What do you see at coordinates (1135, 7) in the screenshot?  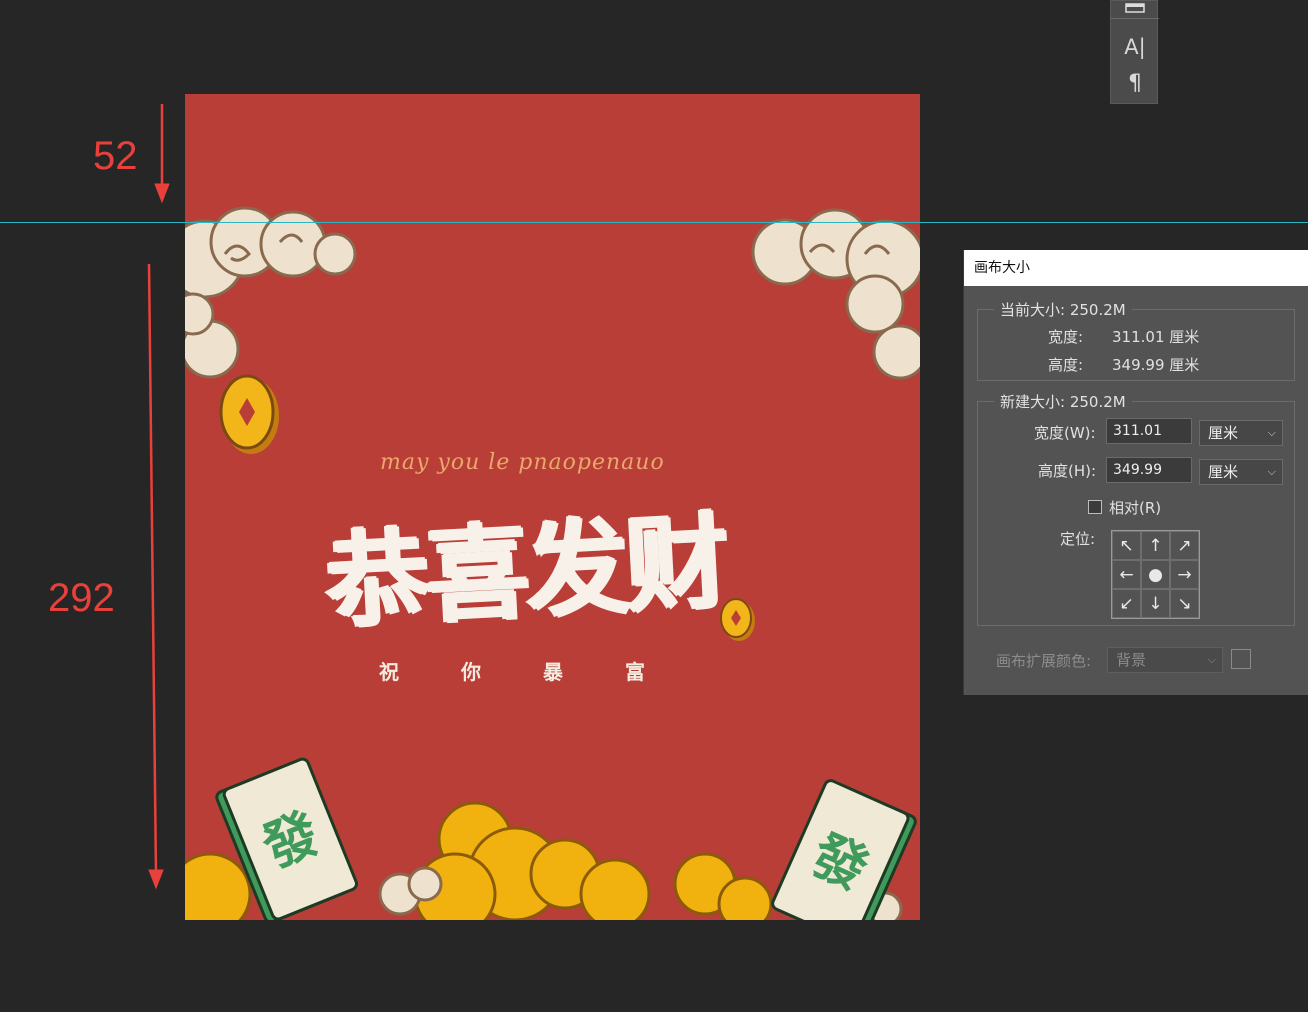 I see `panel-collapse-icon` at bounding box center [1135, 7].